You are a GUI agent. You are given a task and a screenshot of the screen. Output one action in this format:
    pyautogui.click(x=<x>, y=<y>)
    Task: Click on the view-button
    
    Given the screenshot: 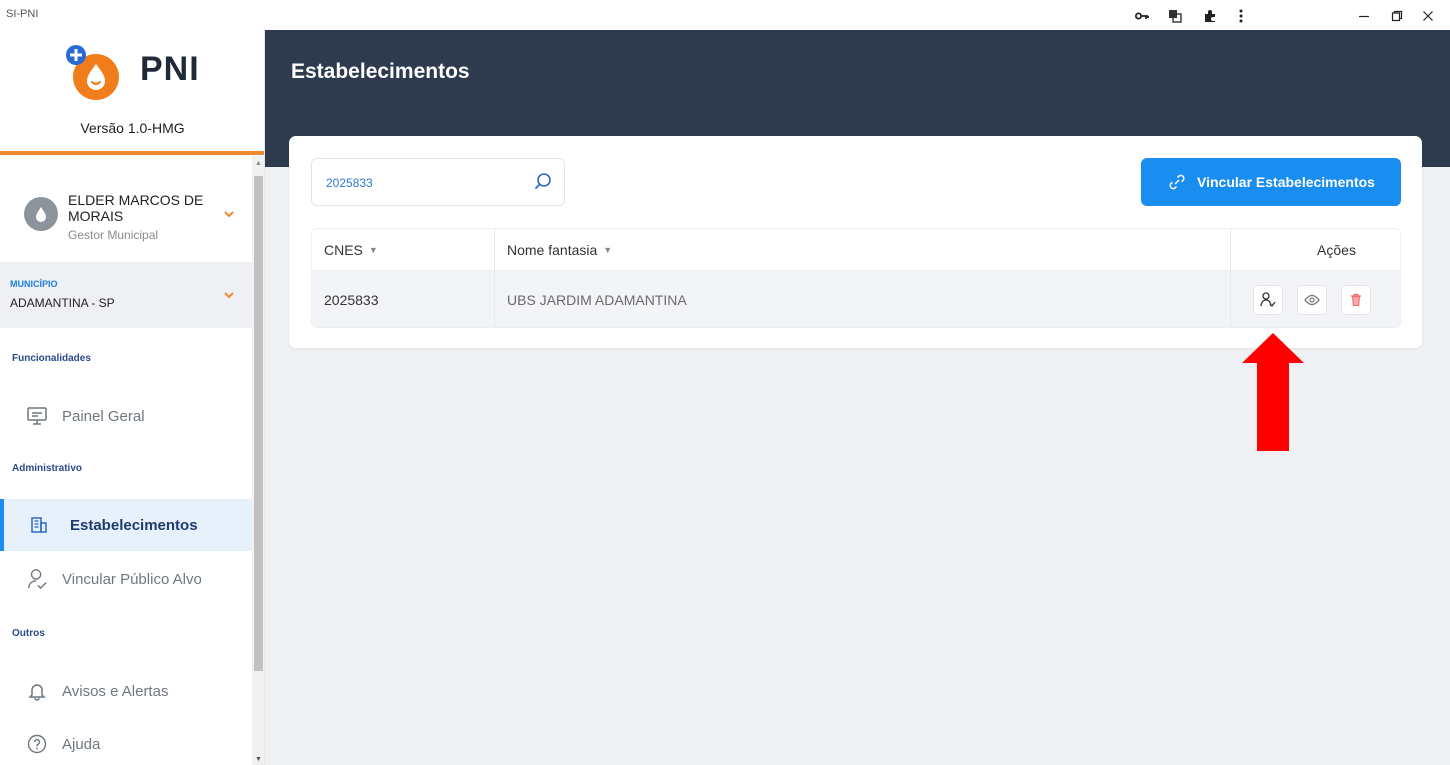 What is the action you would take?
    pyautogui.click(x=1312, y=300)
    